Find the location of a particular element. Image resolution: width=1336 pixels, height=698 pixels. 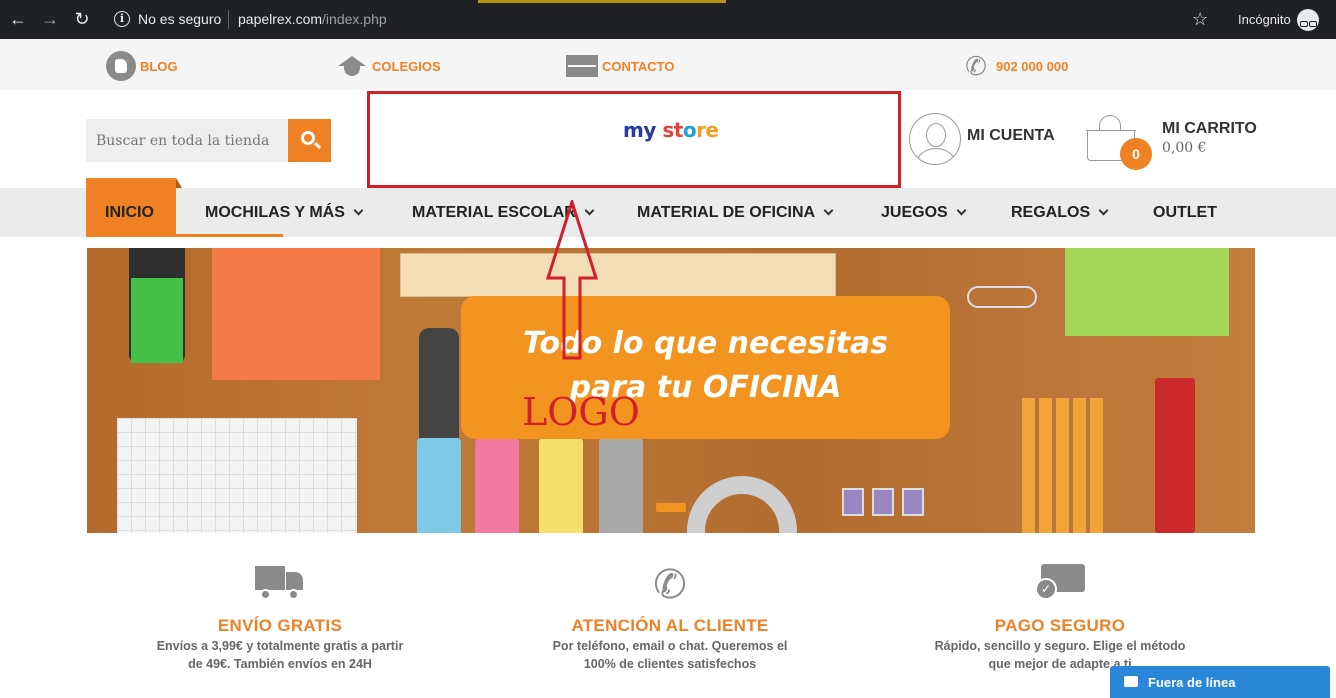

blog-link: BLOG is located at coordinates (142, 66).